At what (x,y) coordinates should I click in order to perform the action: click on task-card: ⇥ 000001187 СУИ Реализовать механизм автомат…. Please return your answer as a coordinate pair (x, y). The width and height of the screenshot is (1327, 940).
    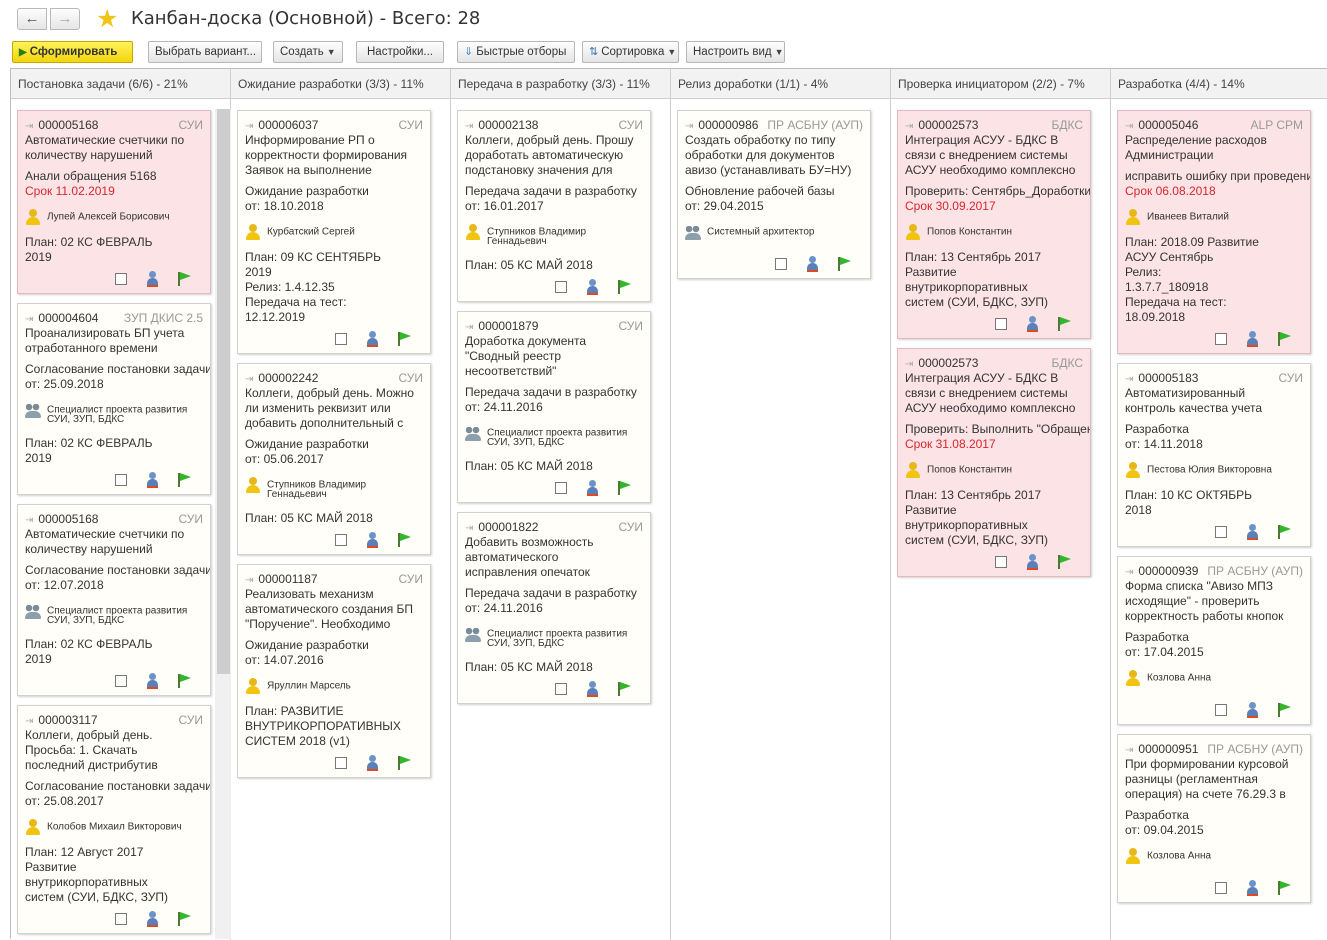
    Looking at the image, I should click on (334, 671).